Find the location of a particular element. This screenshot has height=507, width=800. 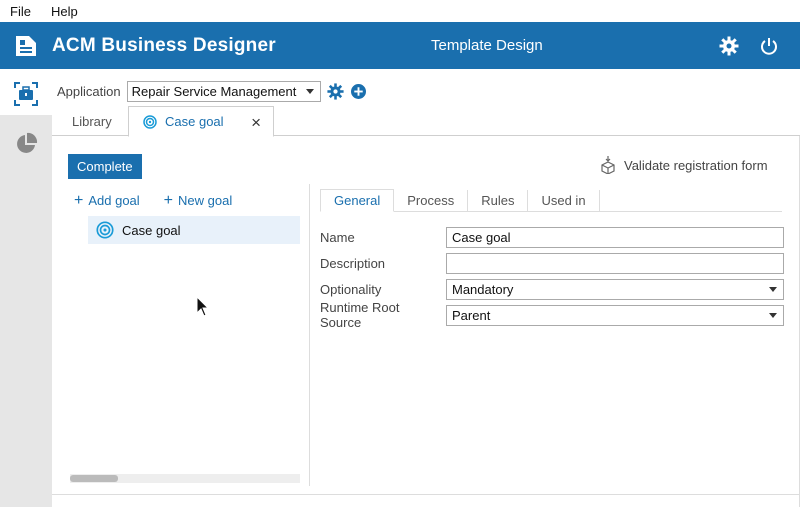

content-bottom-border is located at coordinates (426, 494).